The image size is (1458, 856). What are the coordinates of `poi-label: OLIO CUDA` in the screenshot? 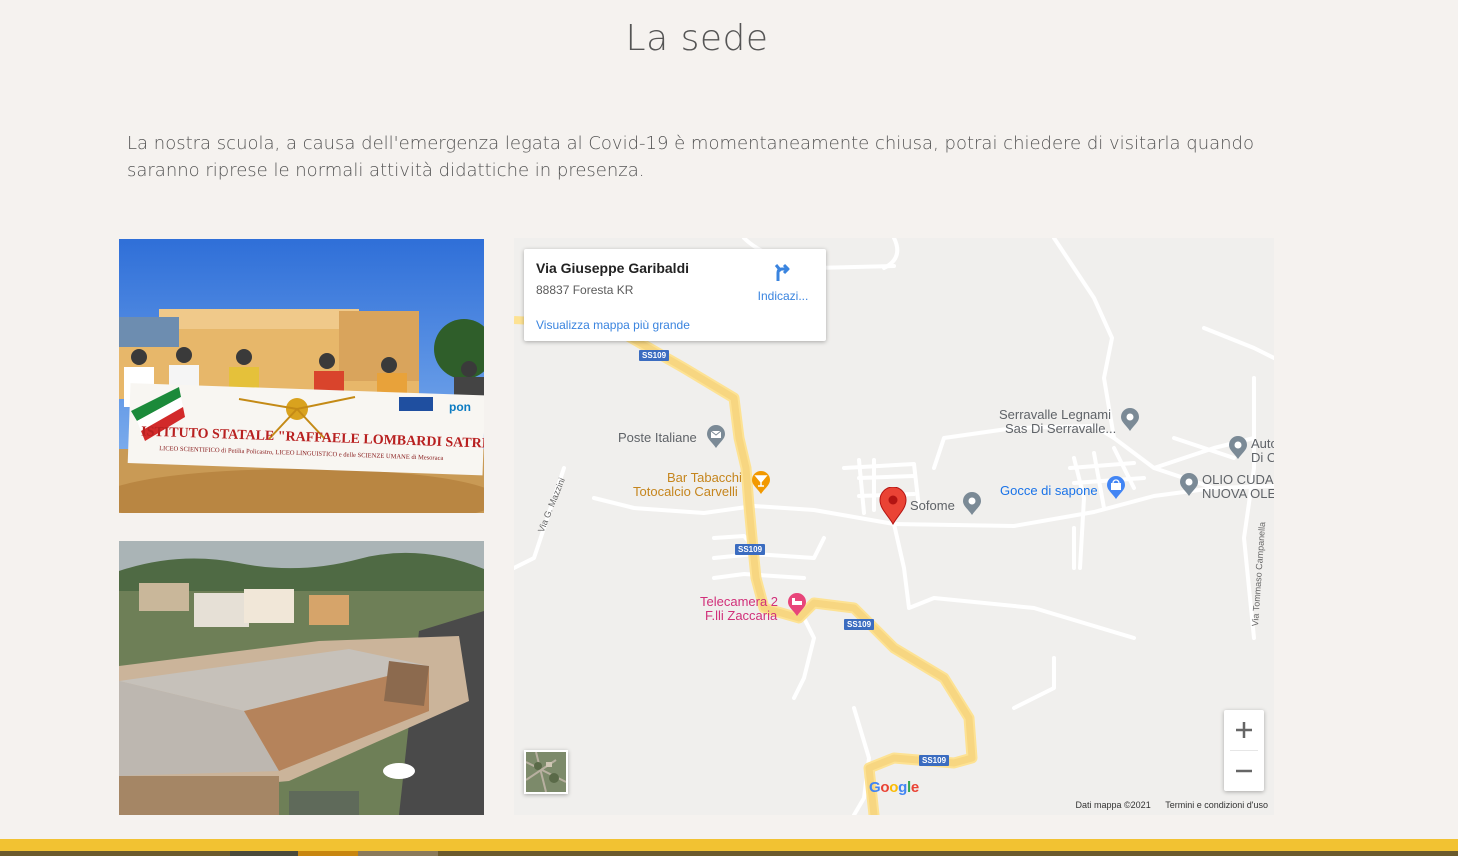 It's located at (1238, 480).